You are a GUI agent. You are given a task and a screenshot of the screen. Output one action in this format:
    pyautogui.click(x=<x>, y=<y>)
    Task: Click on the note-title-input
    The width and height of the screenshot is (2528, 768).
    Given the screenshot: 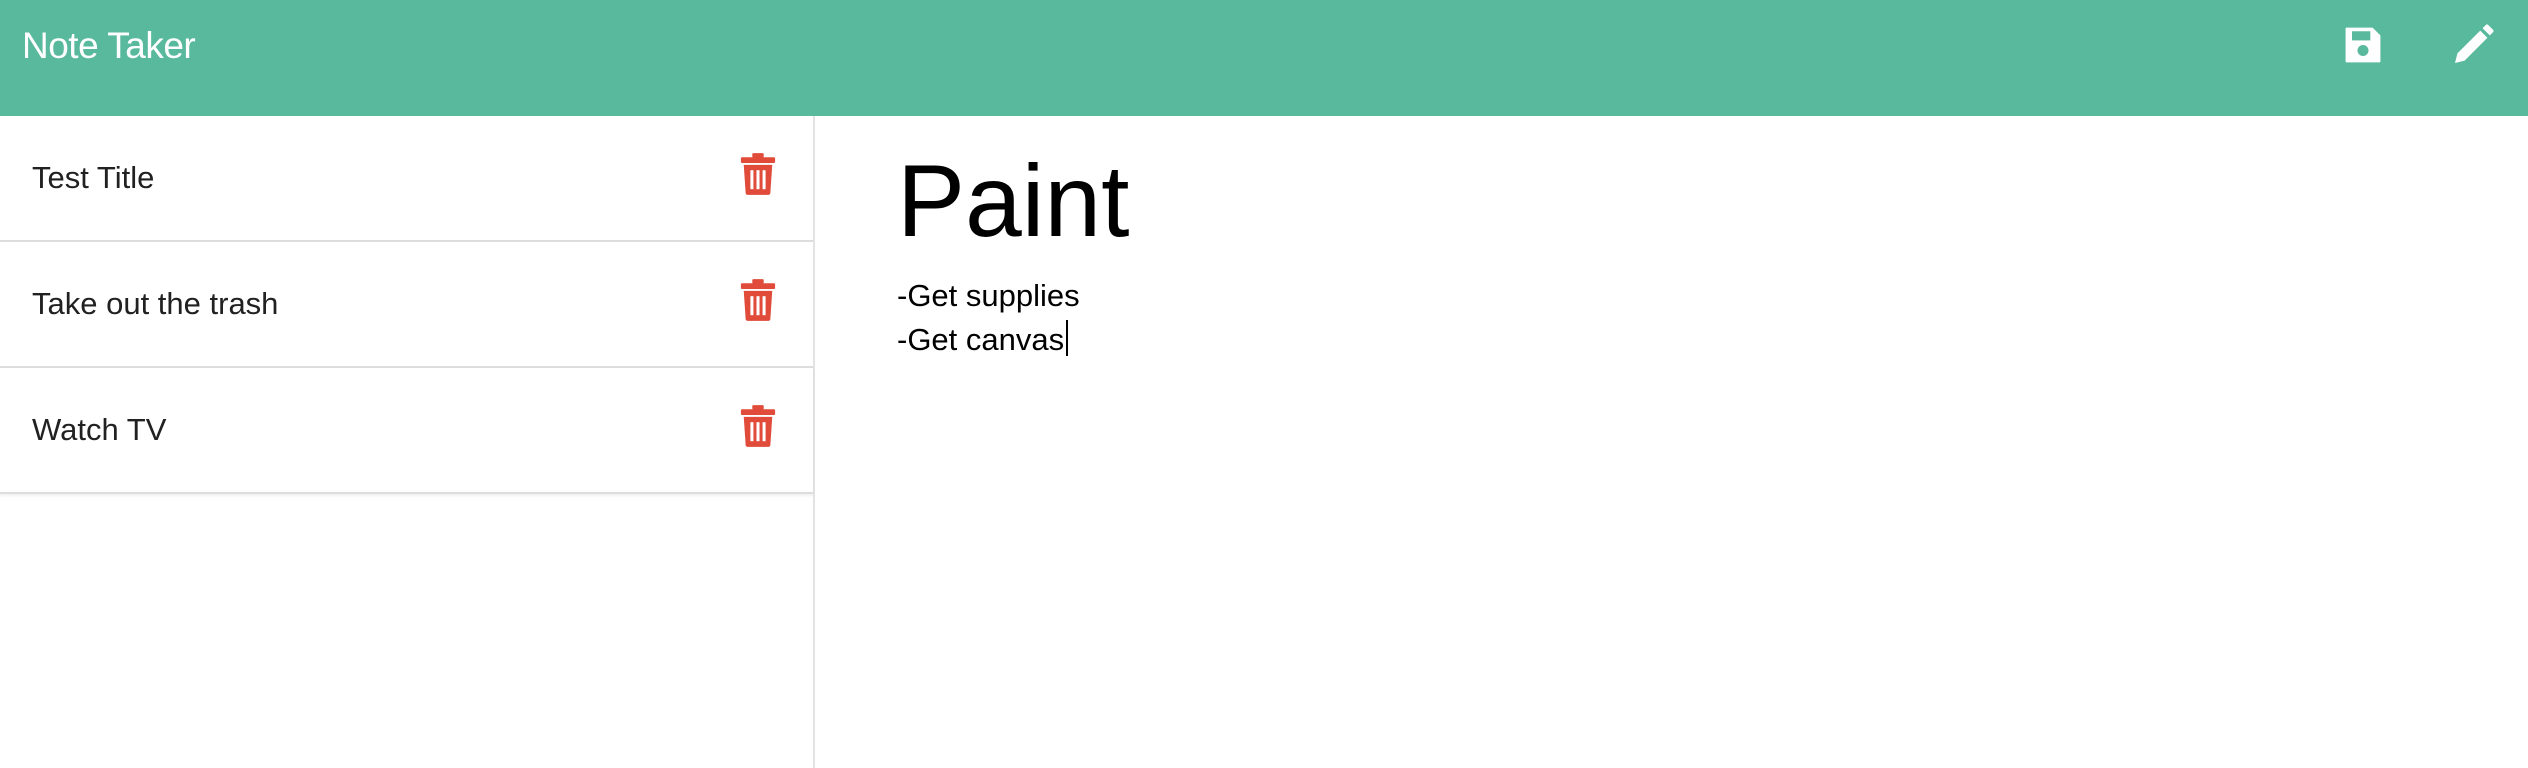 What is the action you would take?
    pyautogui.click(x=1630, y=201)
    